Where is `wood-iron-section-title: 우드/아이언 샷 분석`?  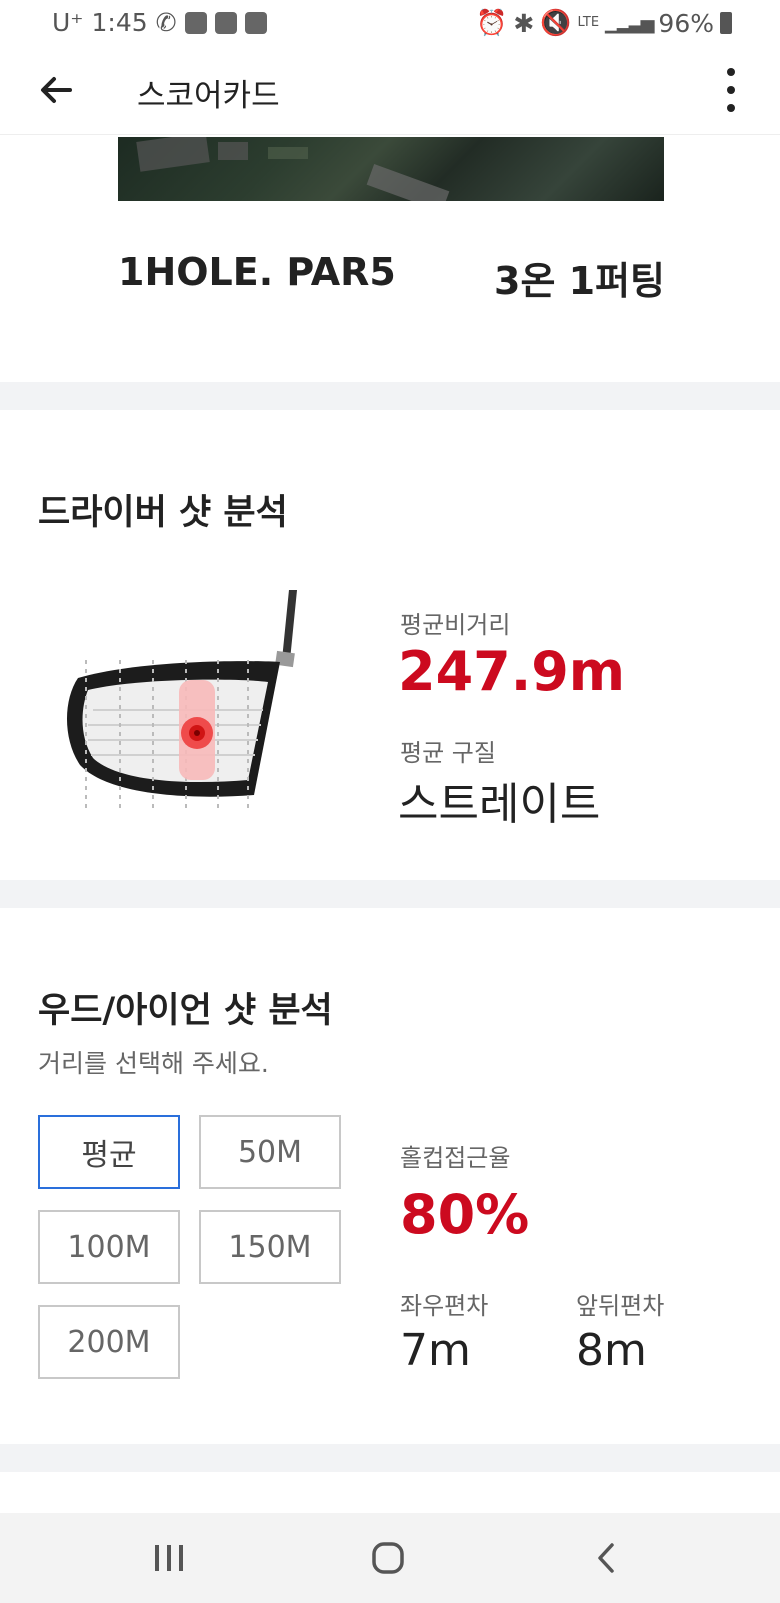
wood-iron-section-title: 우드/아이언 샷 분석 is located at coordinates (185, 1011).